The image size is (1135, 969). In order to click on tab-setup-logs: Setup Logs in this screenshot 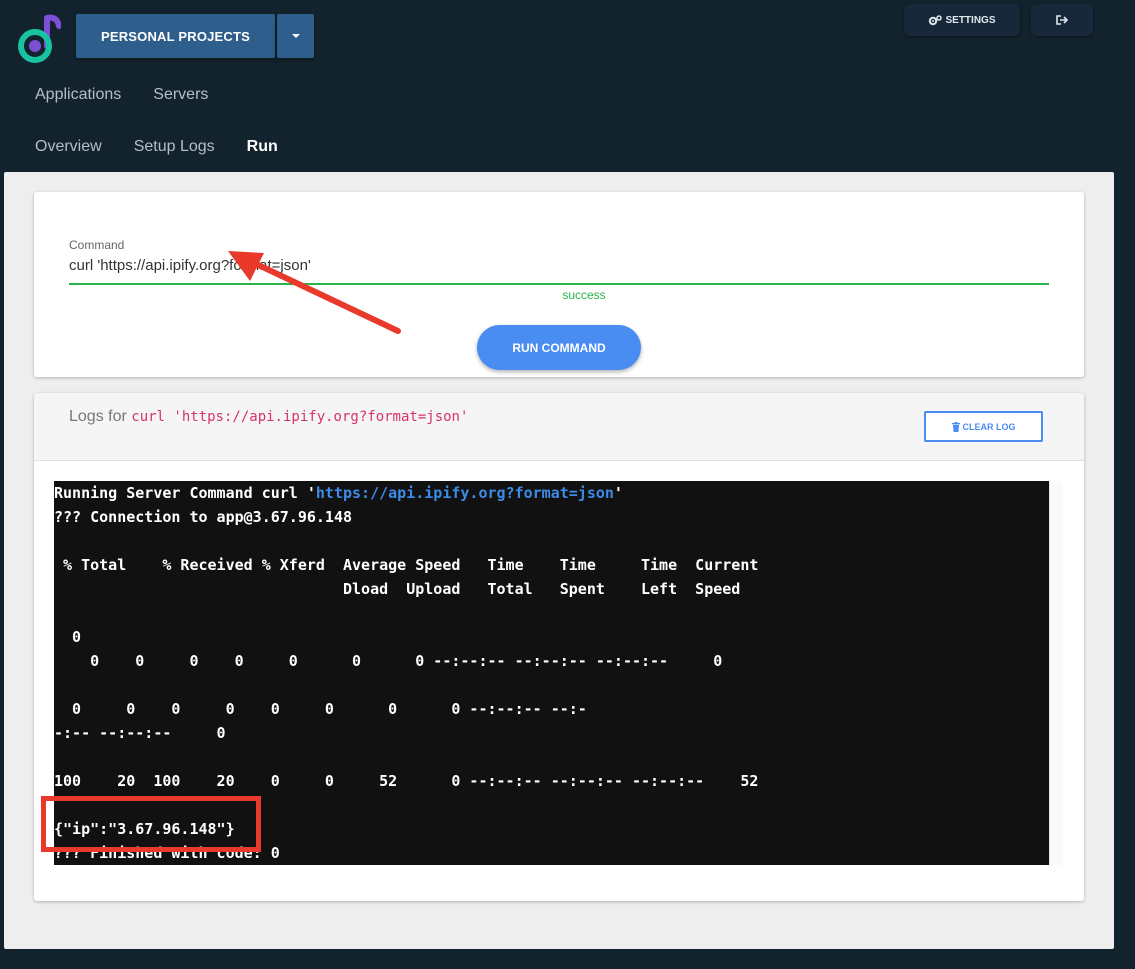, I will do `click(174, 147)`.